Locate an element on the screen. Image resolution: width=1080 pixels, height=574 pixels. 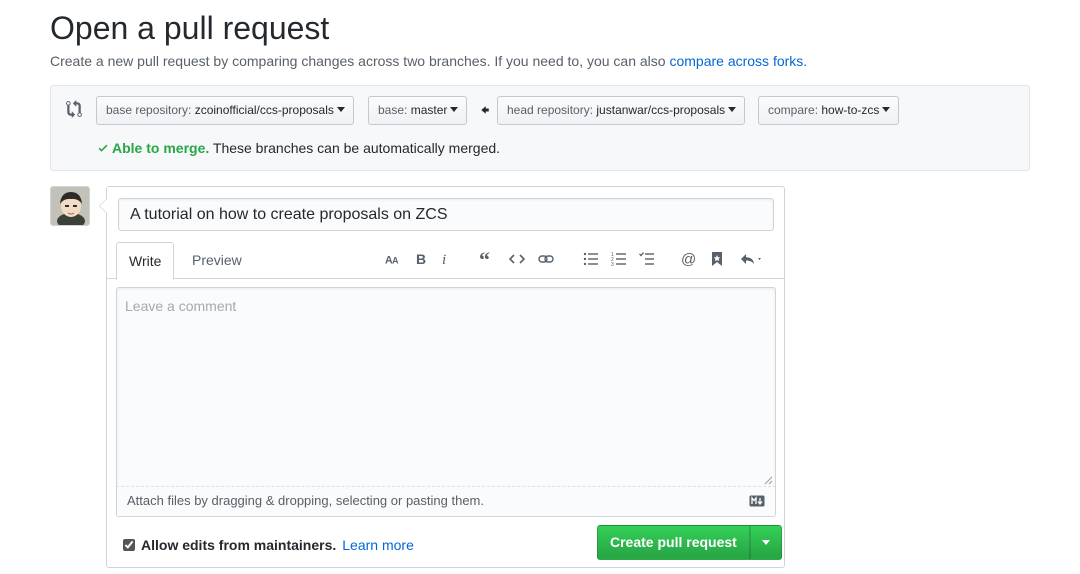
text-size-icon: AA is located at coordinates (393, 259).